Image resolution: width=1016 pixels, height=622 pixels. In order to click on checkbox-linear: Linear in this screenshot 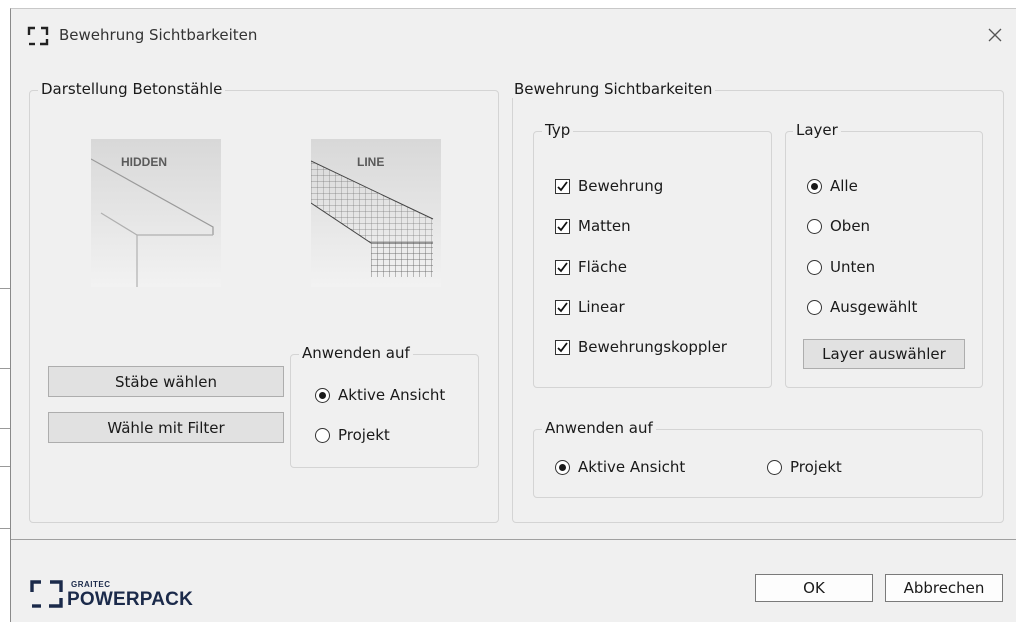, I will do `click(590, 307)`.